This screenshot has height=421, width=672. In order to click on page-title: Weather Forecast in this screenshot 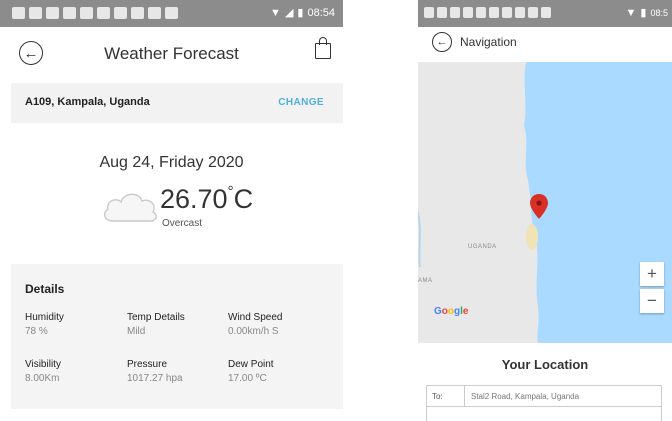, I will do `click(171, 53)`.